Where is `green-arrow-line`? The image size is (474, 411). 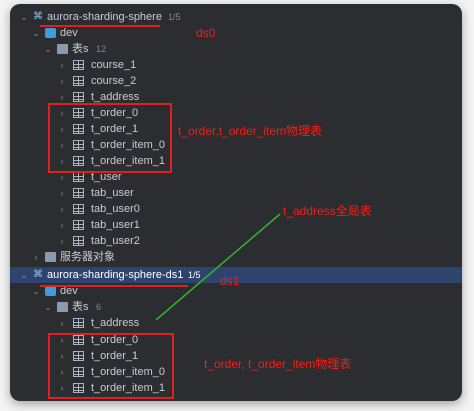 green-arrow-line is located at coordinates (218, 267).